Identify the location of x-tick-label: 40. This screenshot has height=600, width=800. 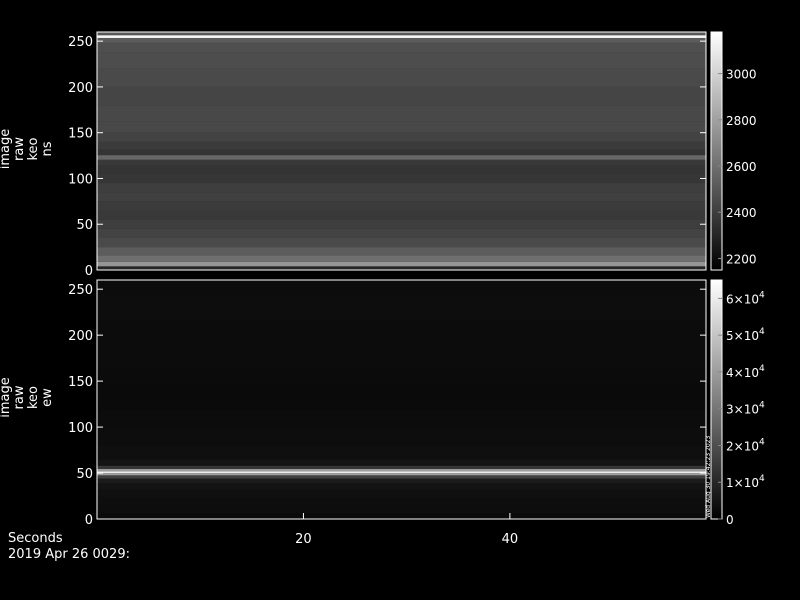
(510, 539).